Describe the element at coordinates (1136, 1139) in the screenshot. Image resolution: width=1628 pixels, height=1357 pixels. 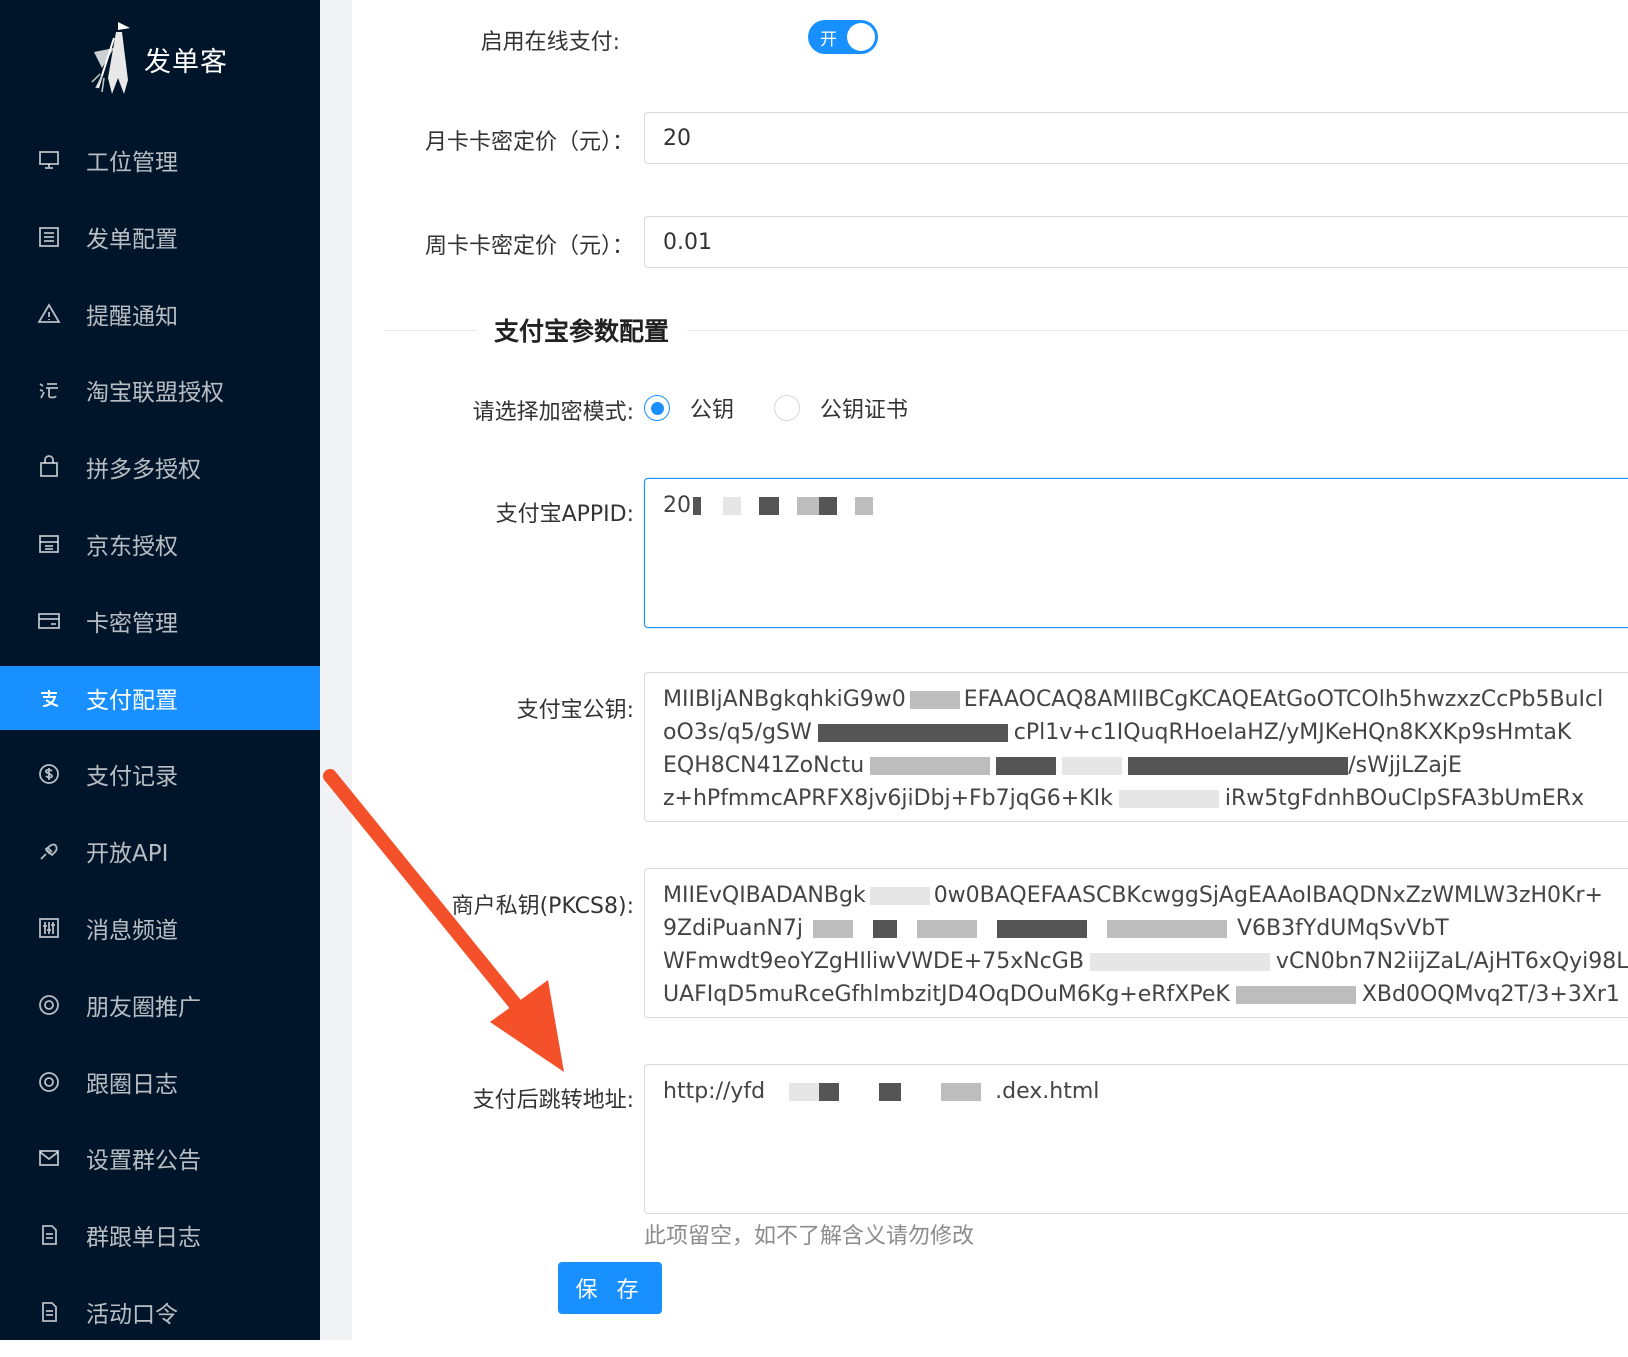
I see `redirect-url-textarea: http://yfd .dex.html` at that location.